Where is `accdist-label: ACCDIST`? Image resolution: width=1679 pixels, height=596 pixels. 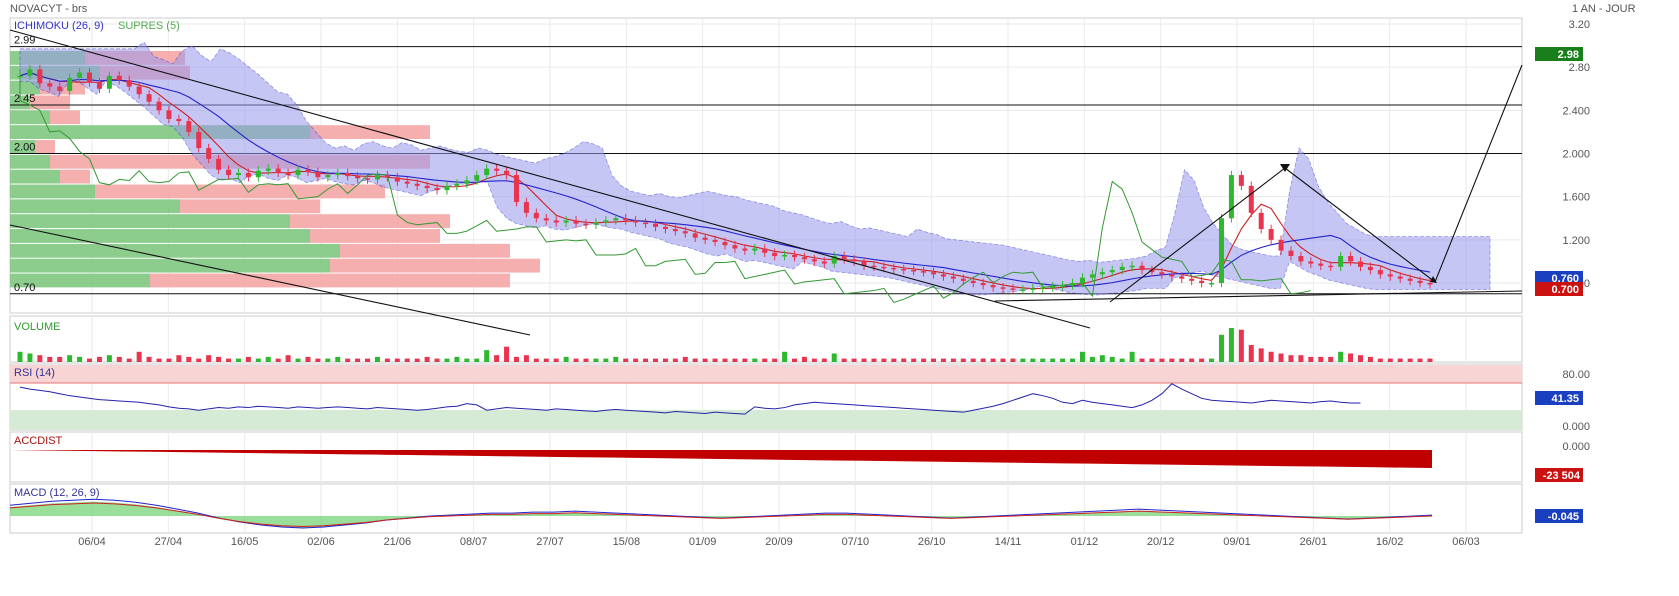 accdist-label: ACCDIST is located at coordinates (38, 441).